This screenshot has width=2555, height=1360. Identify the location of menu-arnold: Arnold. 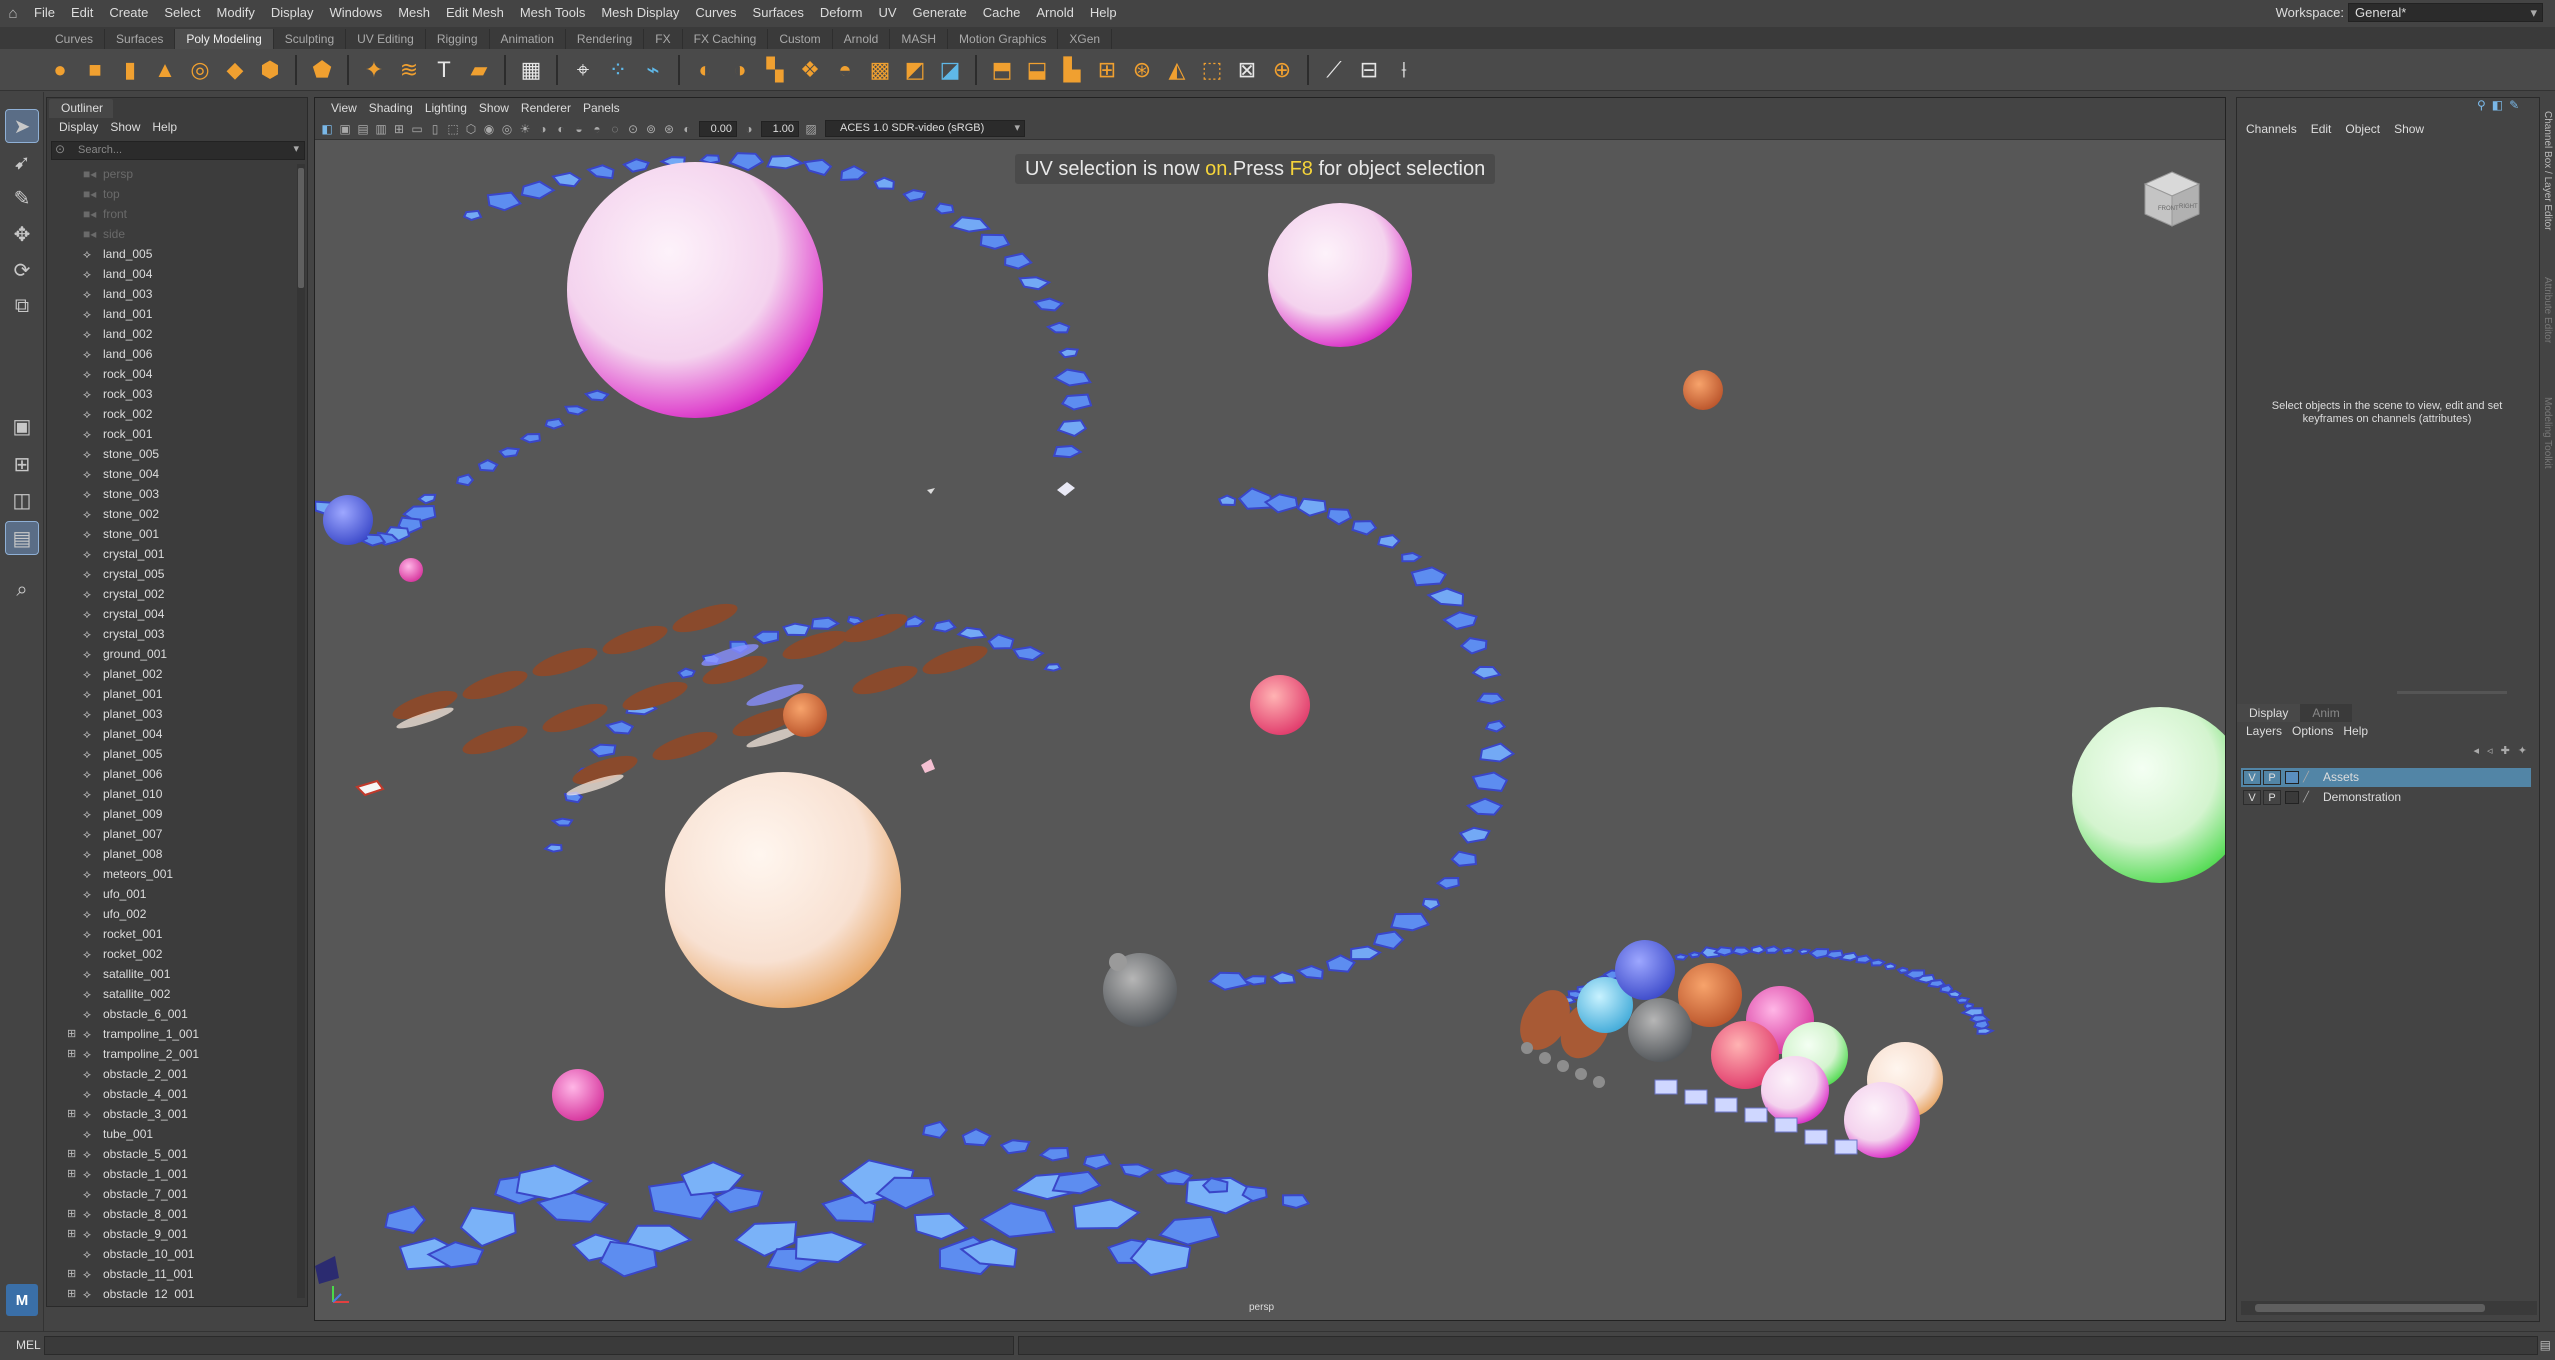
(1055, 13).